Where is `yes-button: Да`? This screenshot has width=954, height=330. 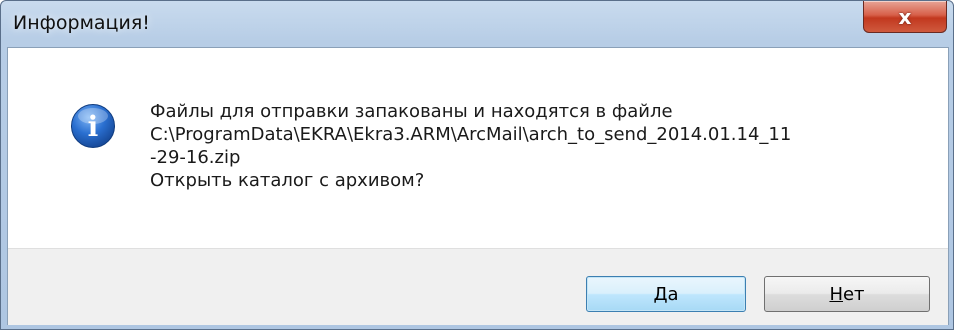
yes-button: Да is located at coordinates (666, 294).